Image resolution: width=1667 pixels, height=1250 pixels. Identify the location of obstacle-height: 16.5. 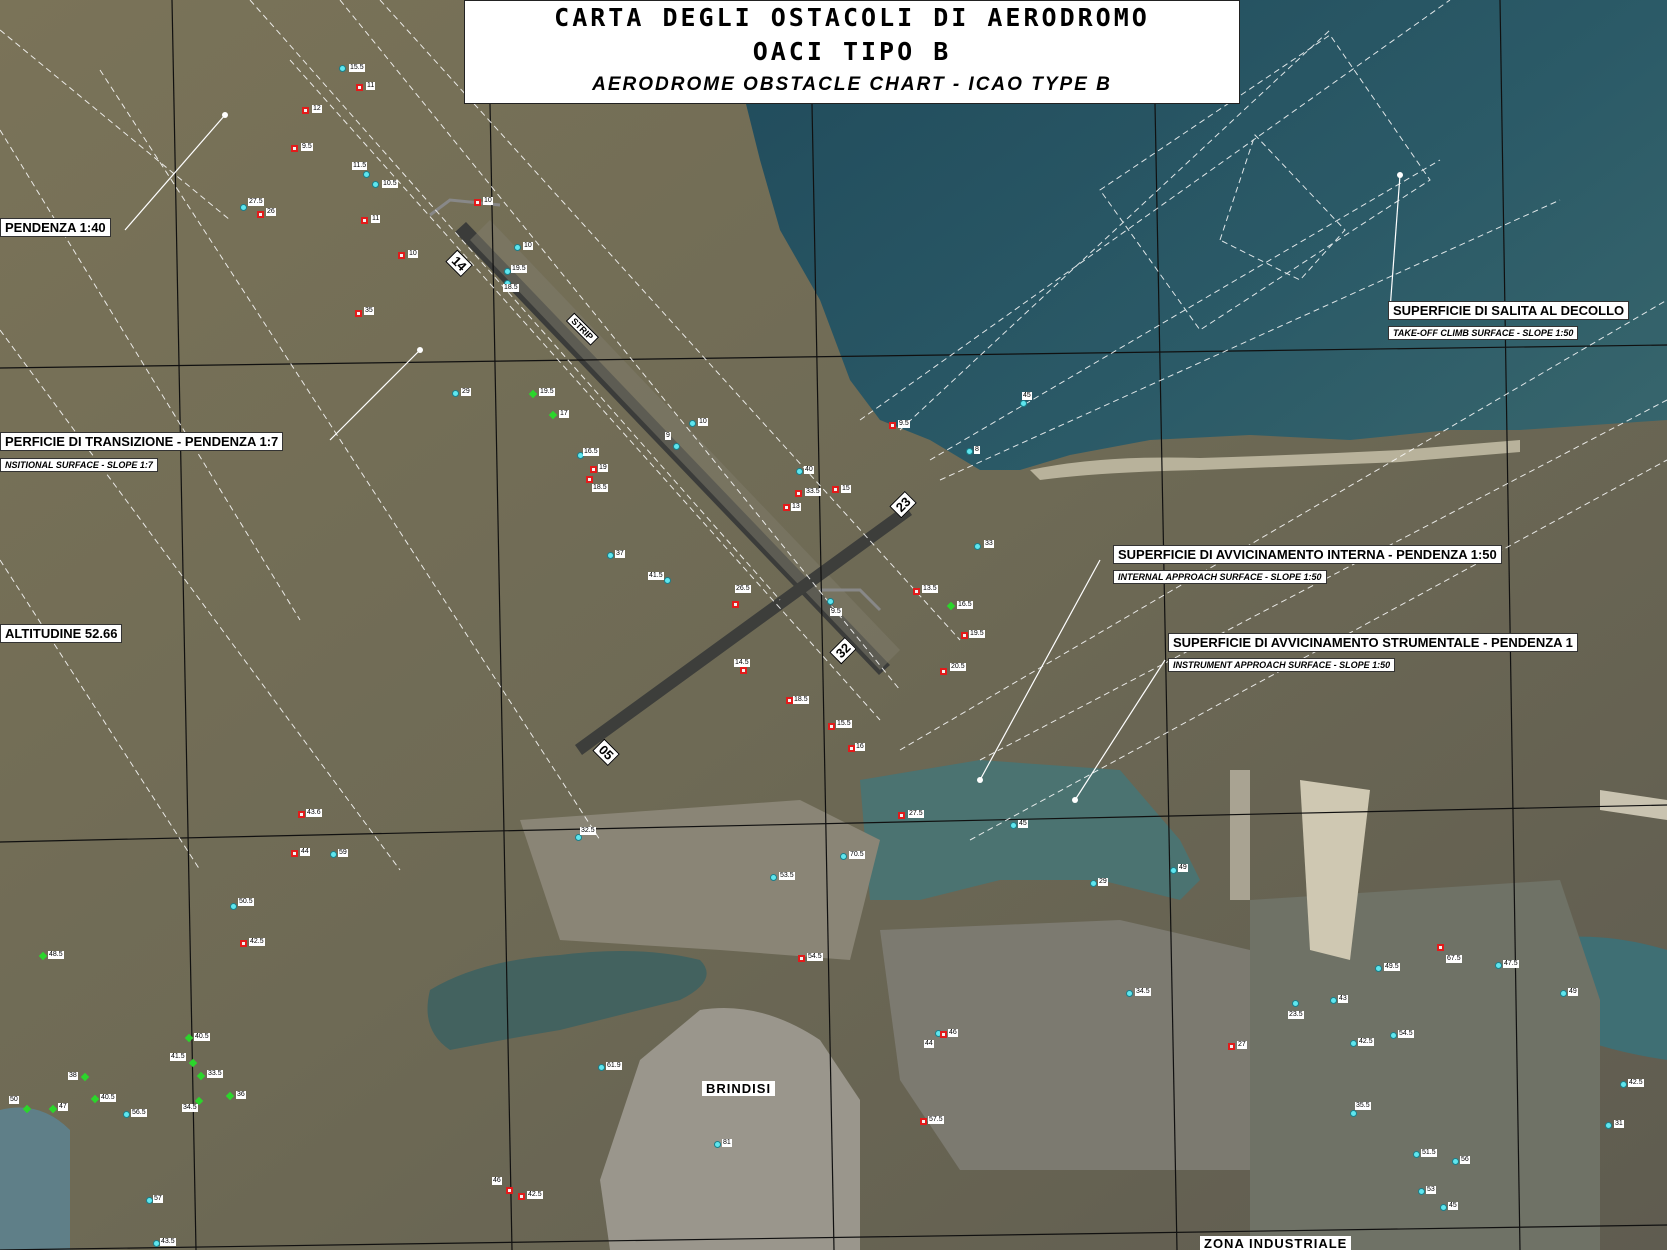
(591, 452).